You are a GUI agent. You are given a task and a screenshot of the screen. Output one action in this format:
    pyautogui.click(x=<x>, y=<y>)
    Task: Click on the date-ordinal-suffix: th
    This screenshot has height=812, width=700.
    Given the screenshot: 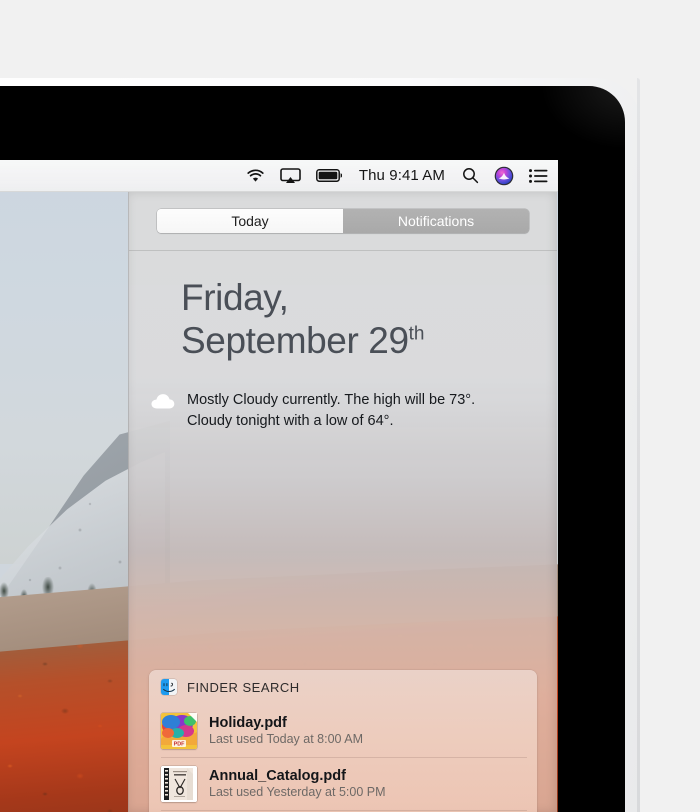 What is the action you would take?
    pyautogui.click(x=416, y=335)
    